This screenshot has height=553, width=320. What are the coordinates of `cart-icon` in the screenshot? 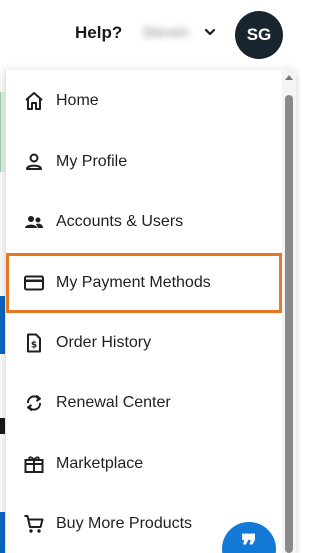 It's located at (34, 524).